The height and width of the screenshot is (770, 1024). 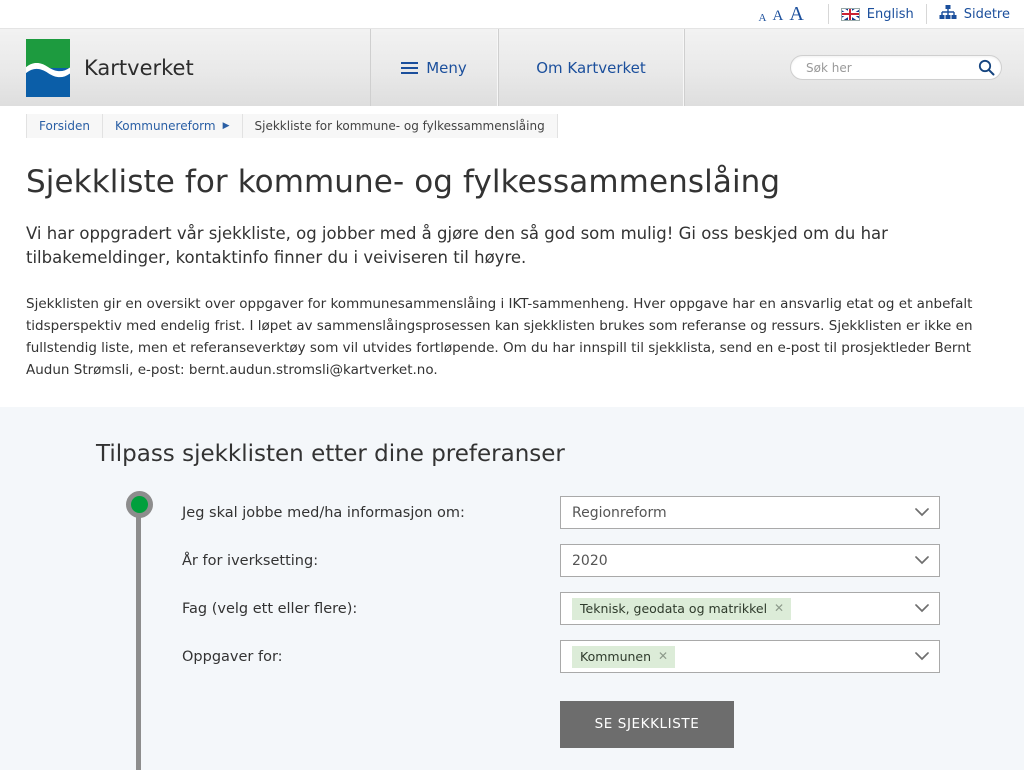 I want to click on brand-name: Kartverket, so click(x=139, y=67).